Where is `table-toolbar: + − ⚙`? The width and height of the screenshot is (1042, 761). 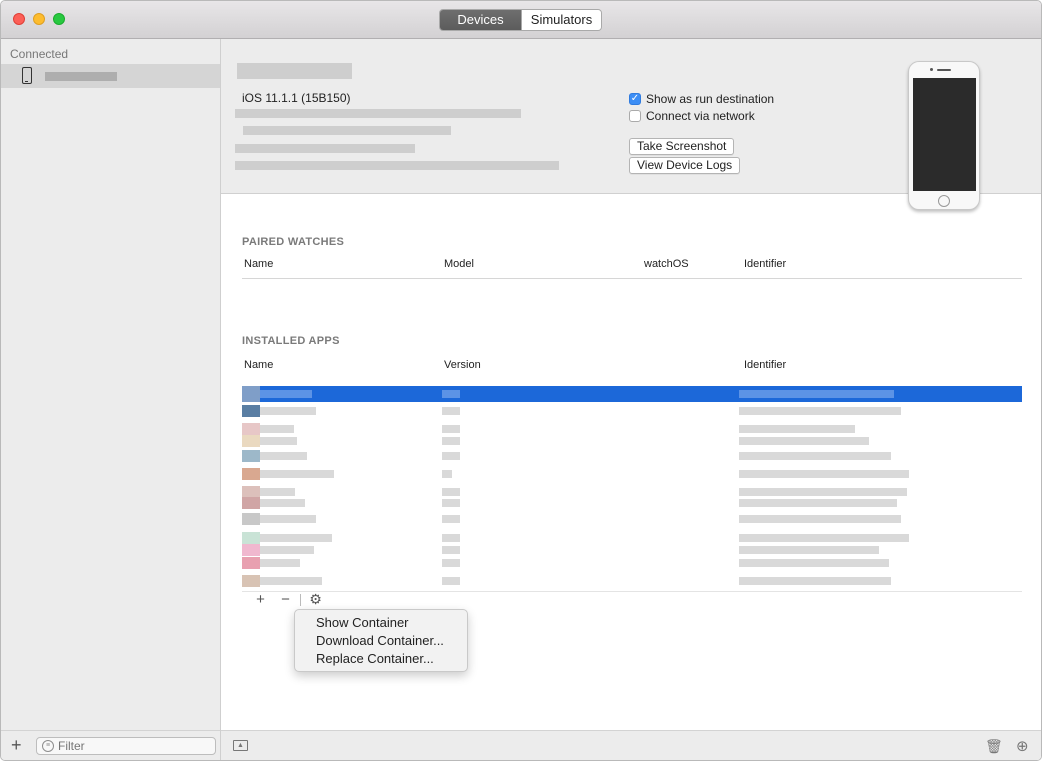 table-toolbar: + − ⚙ is located at coordinates (288, 599).